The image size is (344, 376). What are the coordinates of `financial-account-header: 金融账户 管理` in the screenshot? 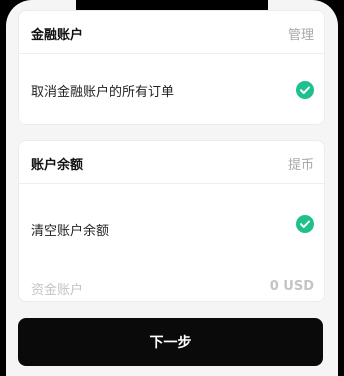 It's located at (171, 32).